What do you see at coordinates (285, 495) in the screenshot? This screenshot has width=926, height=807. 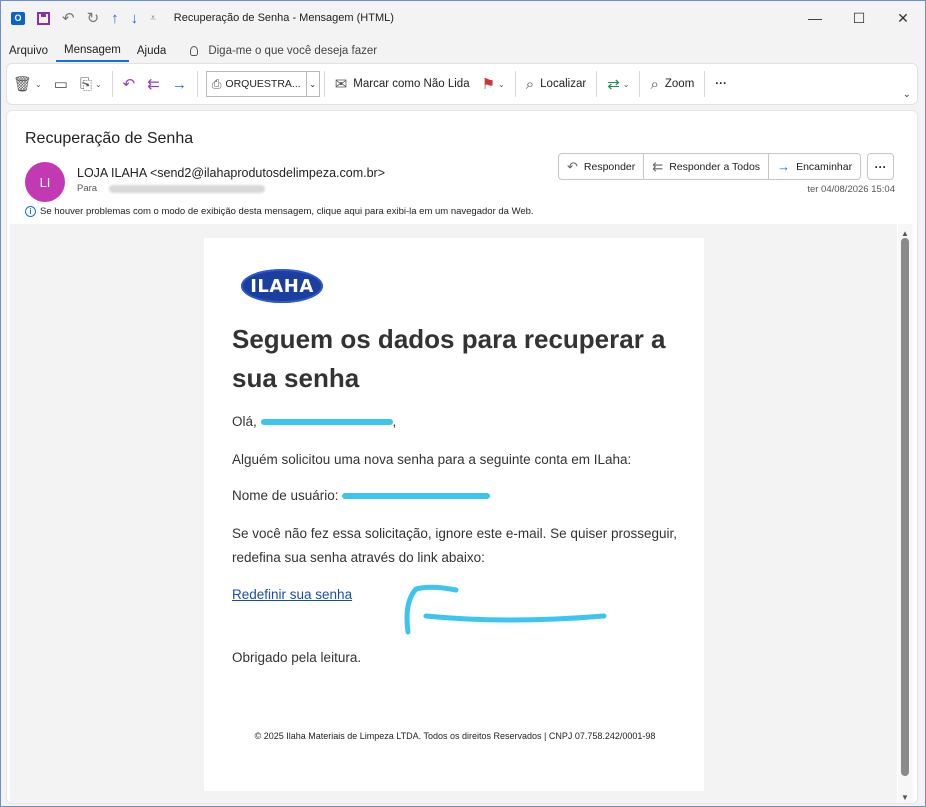 I see `username-label: Nome de usuário:` at bounding box center [285, 495].